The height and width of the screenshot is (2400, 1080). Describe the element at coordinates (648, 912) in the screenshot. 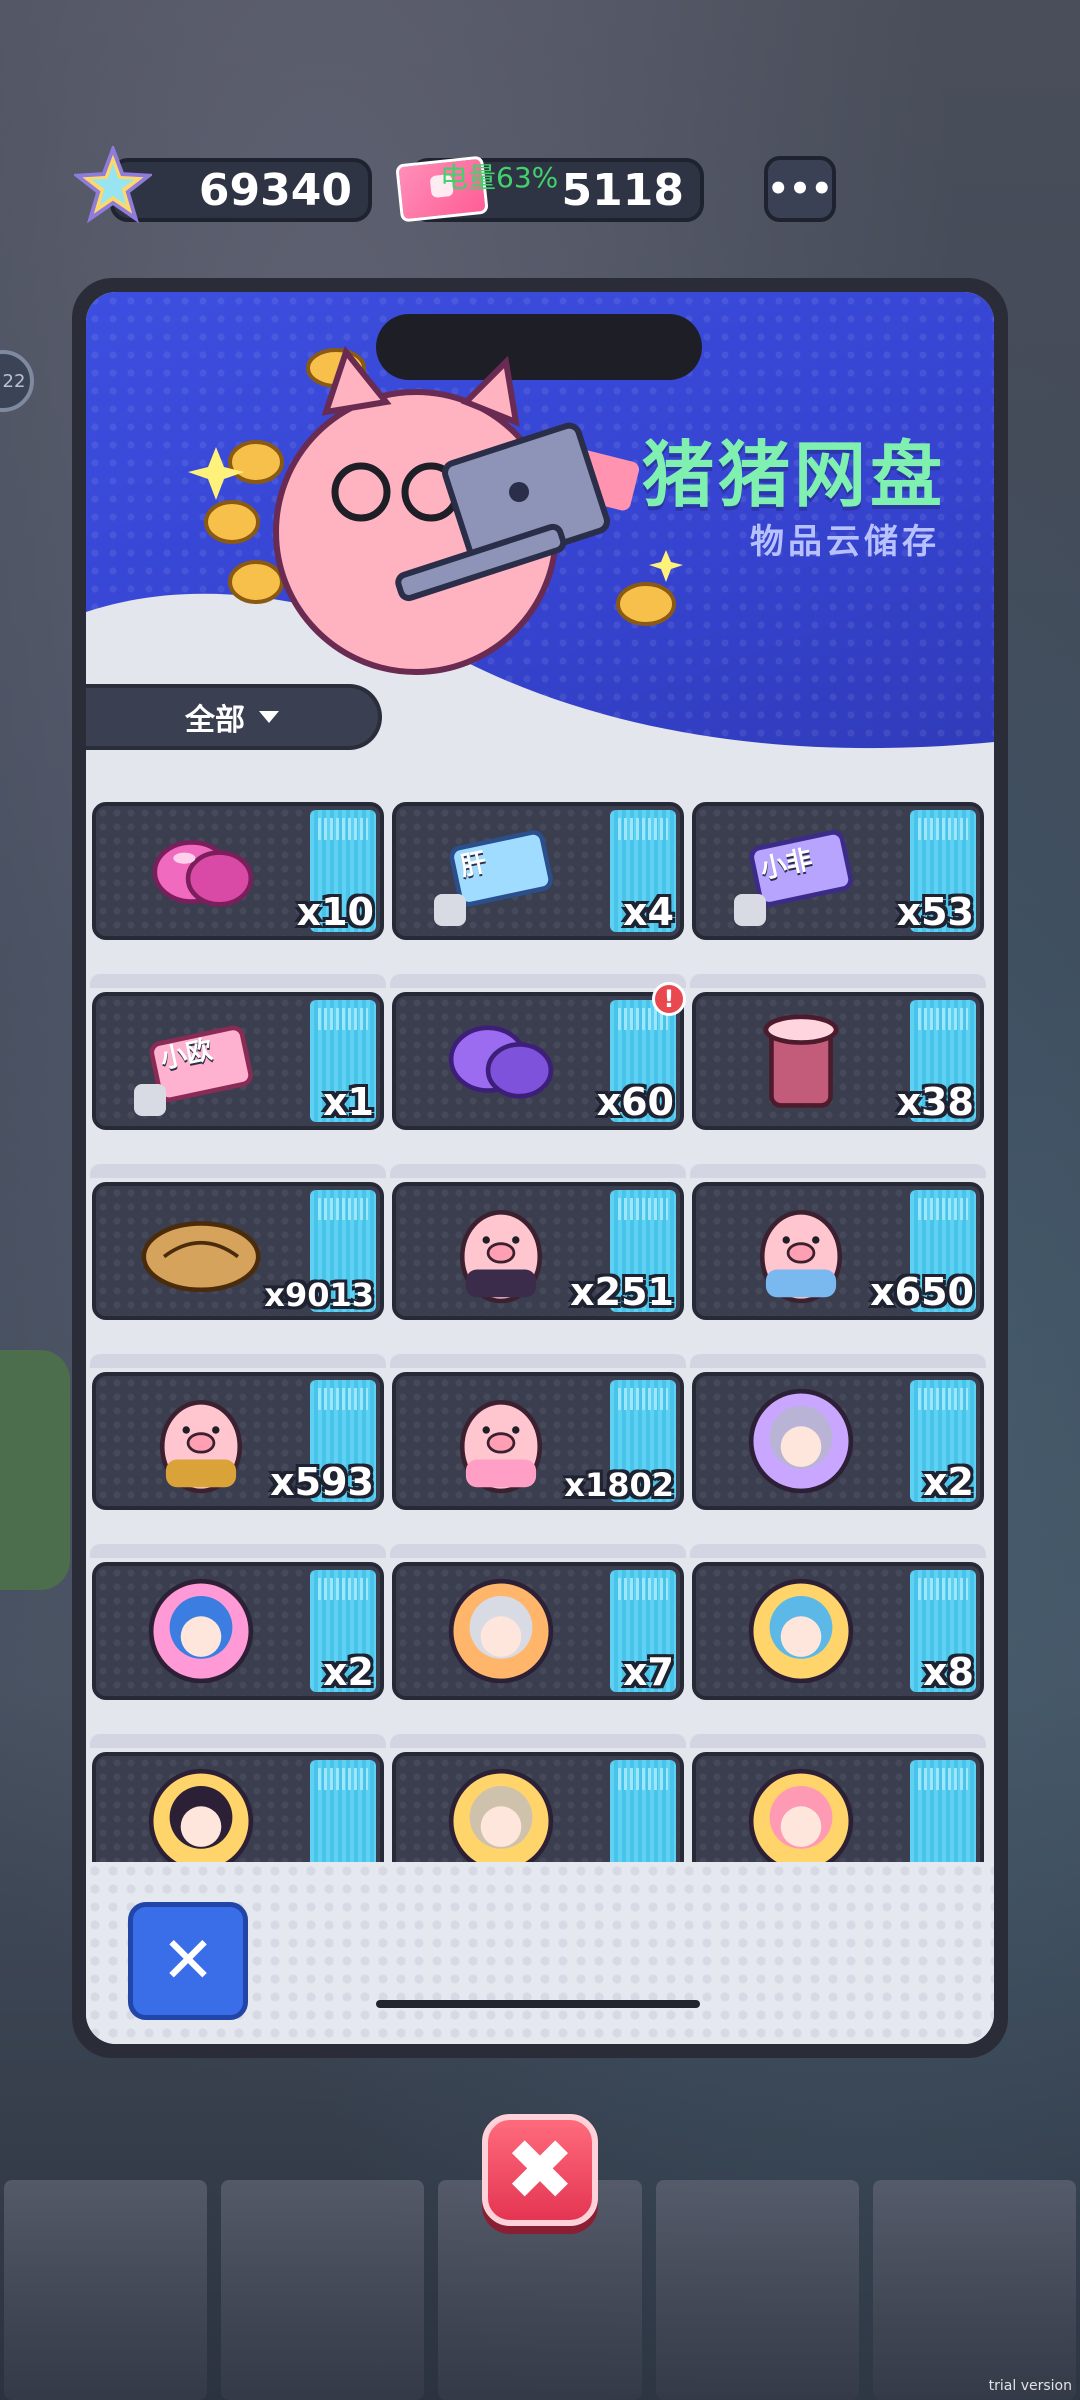

I see `item-count: x4` at that location.